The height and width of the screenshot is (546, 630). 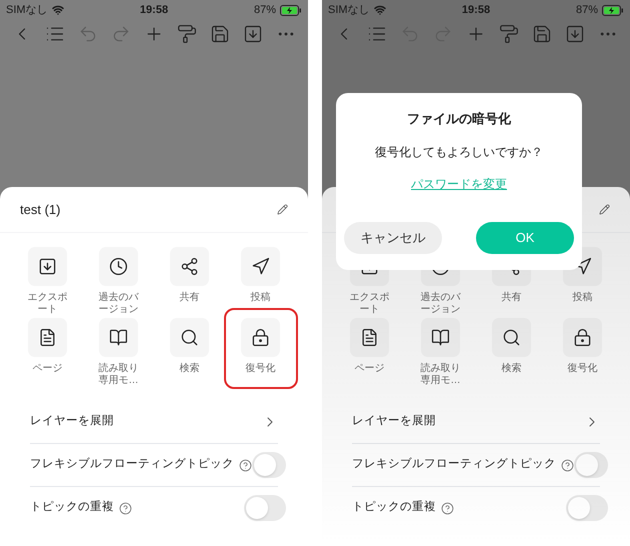 What do you see at coordinates (459, 119) in the screenshot?
I see `dialog-title: ファイルの暗号化` at bounding box center [459, 119].